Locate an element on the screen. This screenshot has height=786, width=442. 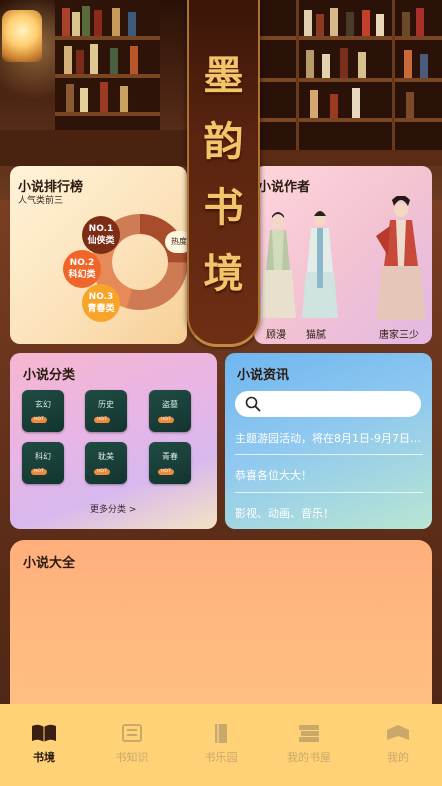
news-item: 影视、动画、音乐！ is located at coordinates (329, 513).